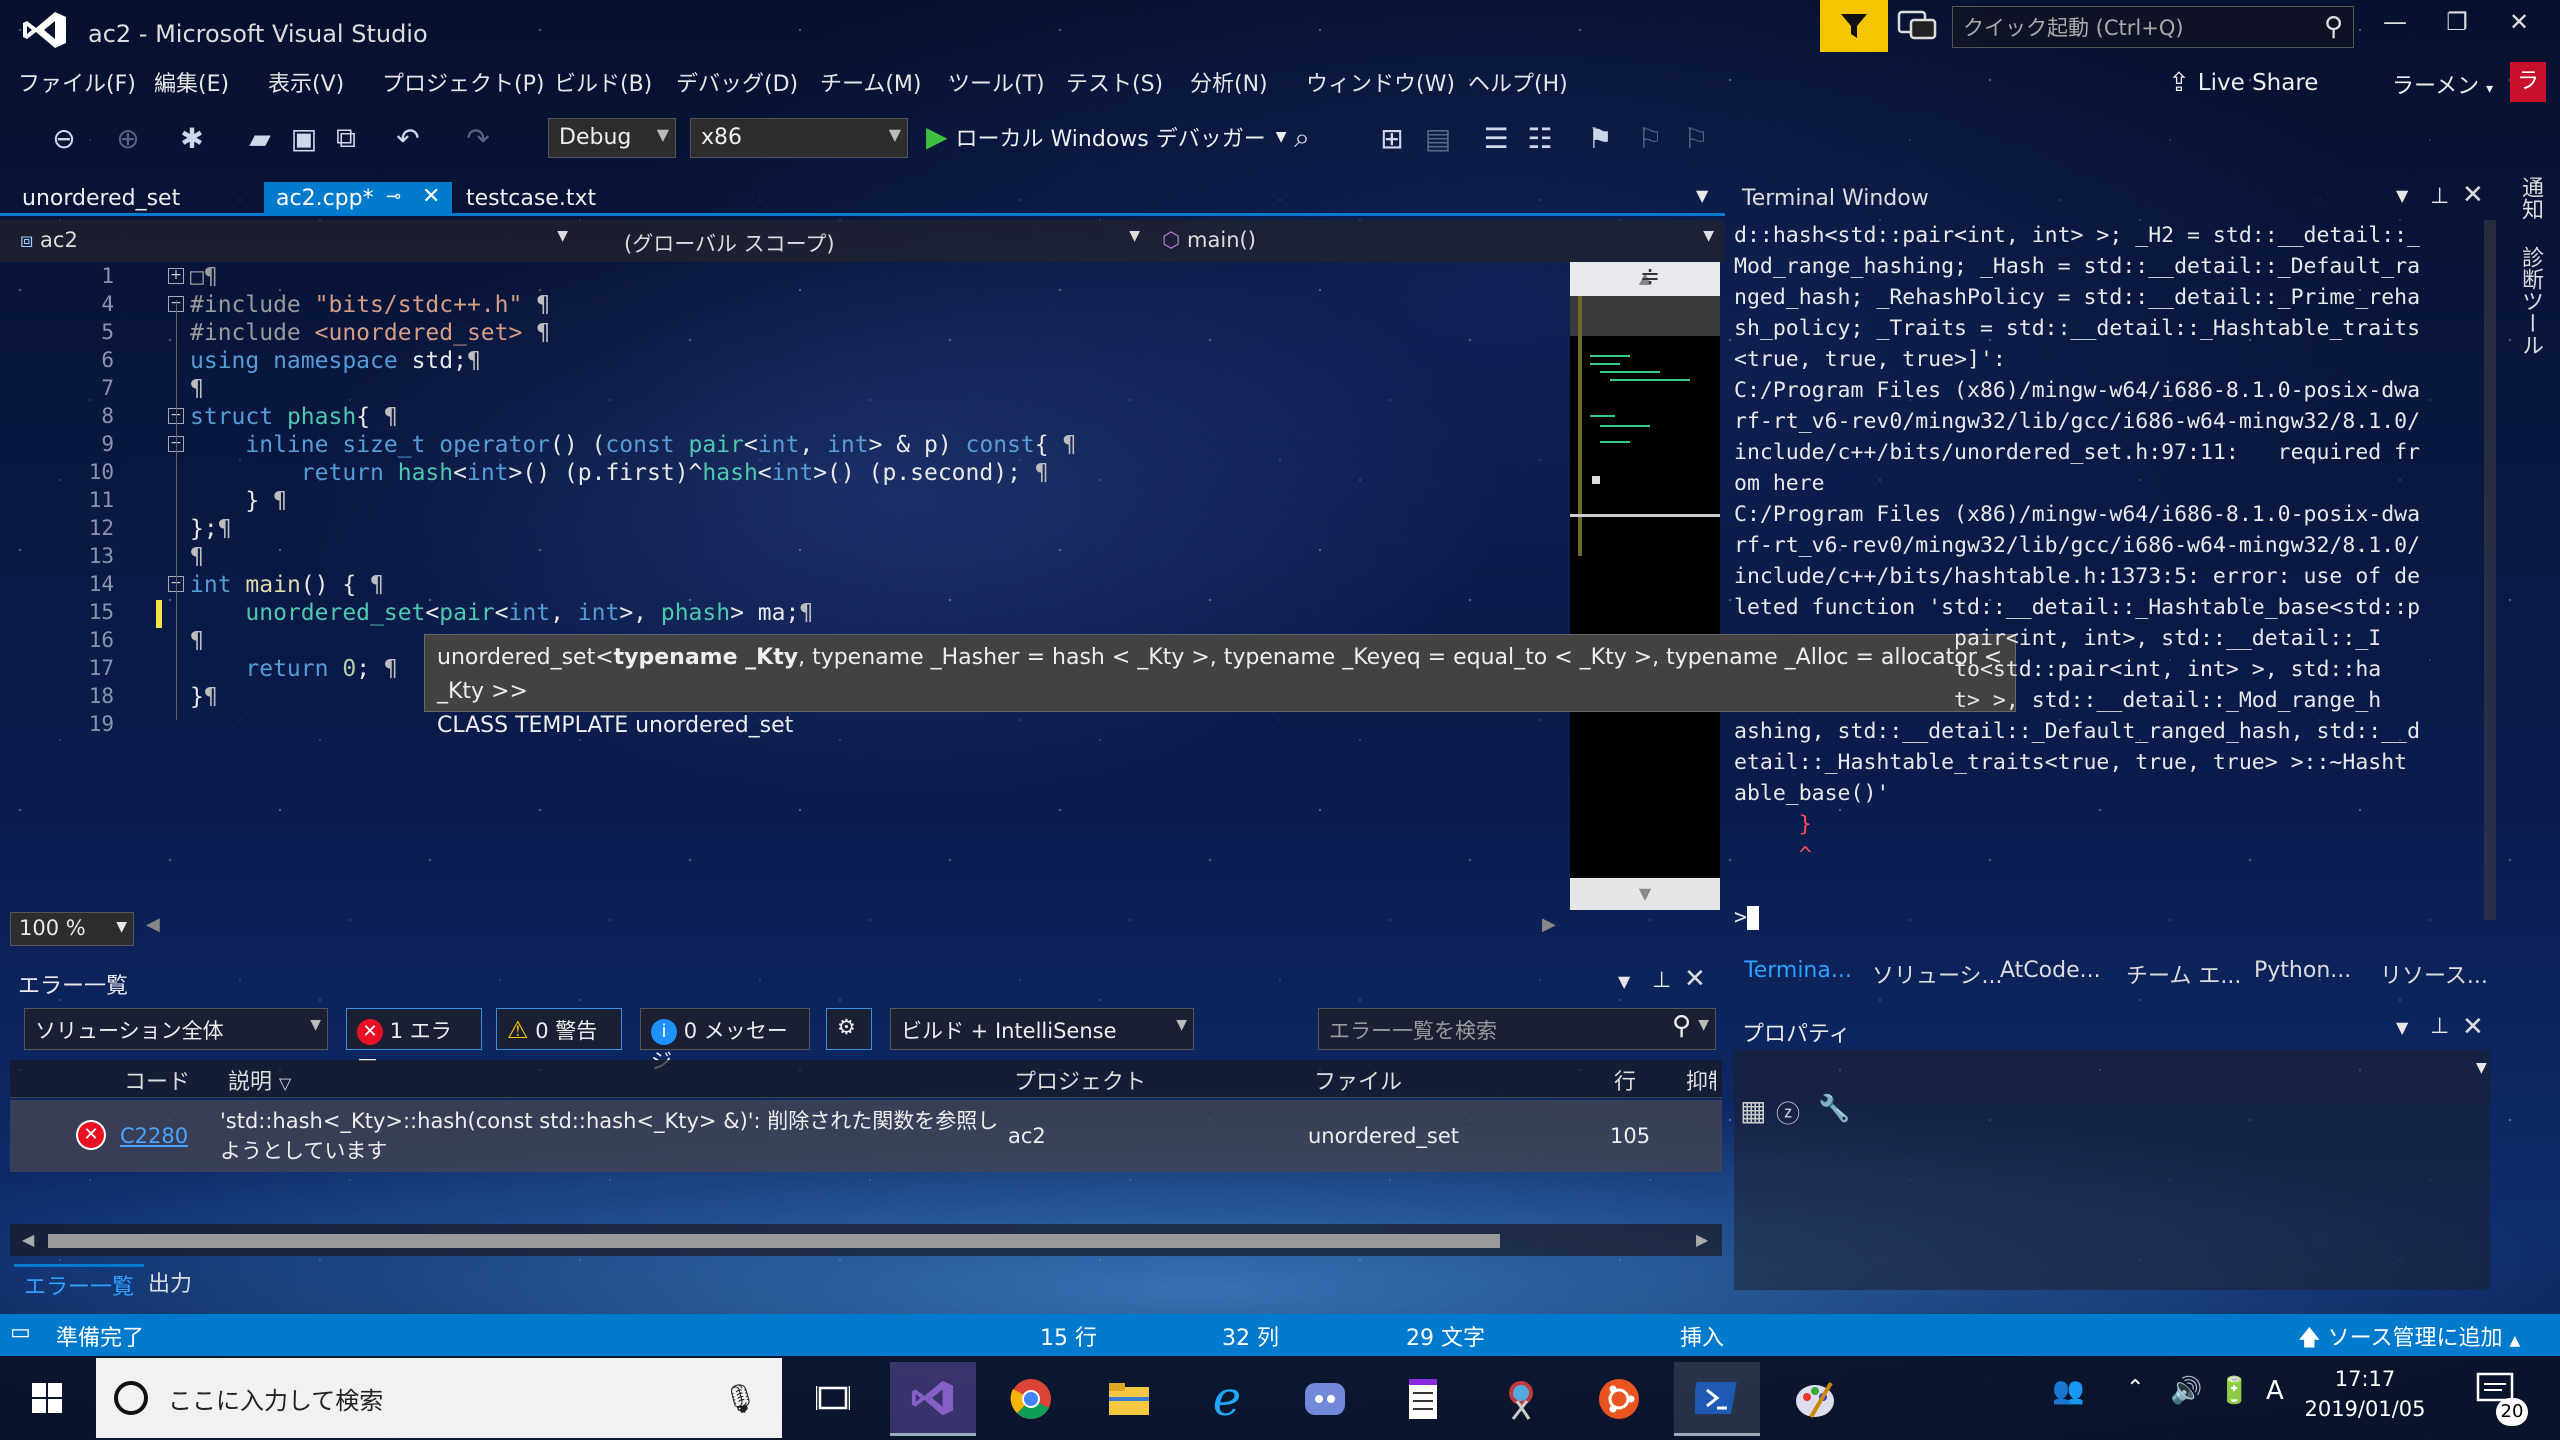 The height and width of the screenshot is (1440, 2560). Describe the element at coordinates (1106, 136) in the screenshot. I see `start-debugging-button: ▶ ローカル Windows デバッガー ▼` at that location.